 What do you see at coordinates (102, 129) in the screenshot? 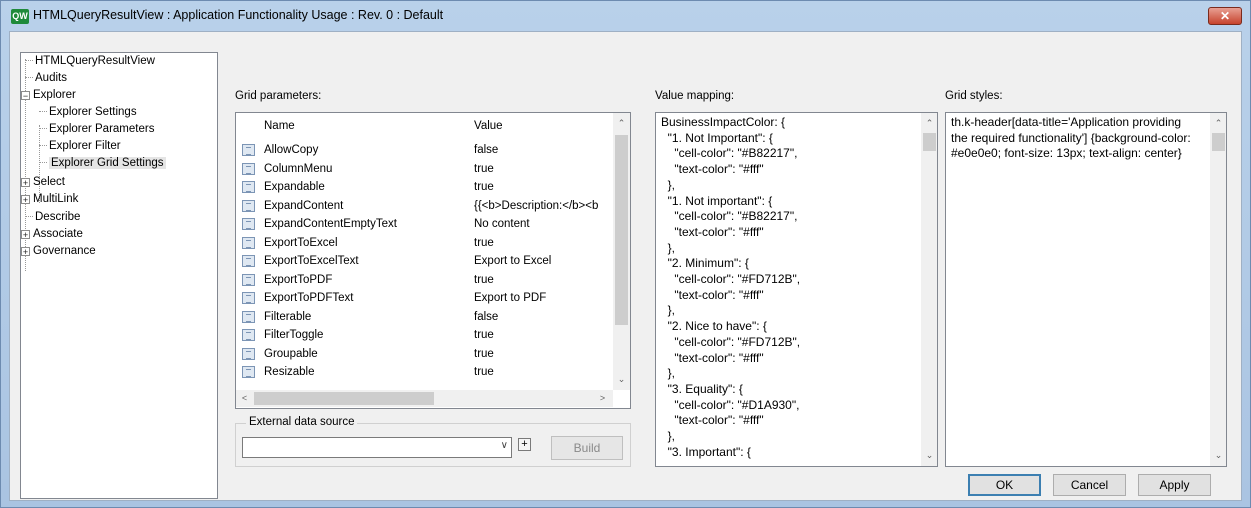
I see `tree-item-label: Explorer Parameters` at bounding box center [102, 129].